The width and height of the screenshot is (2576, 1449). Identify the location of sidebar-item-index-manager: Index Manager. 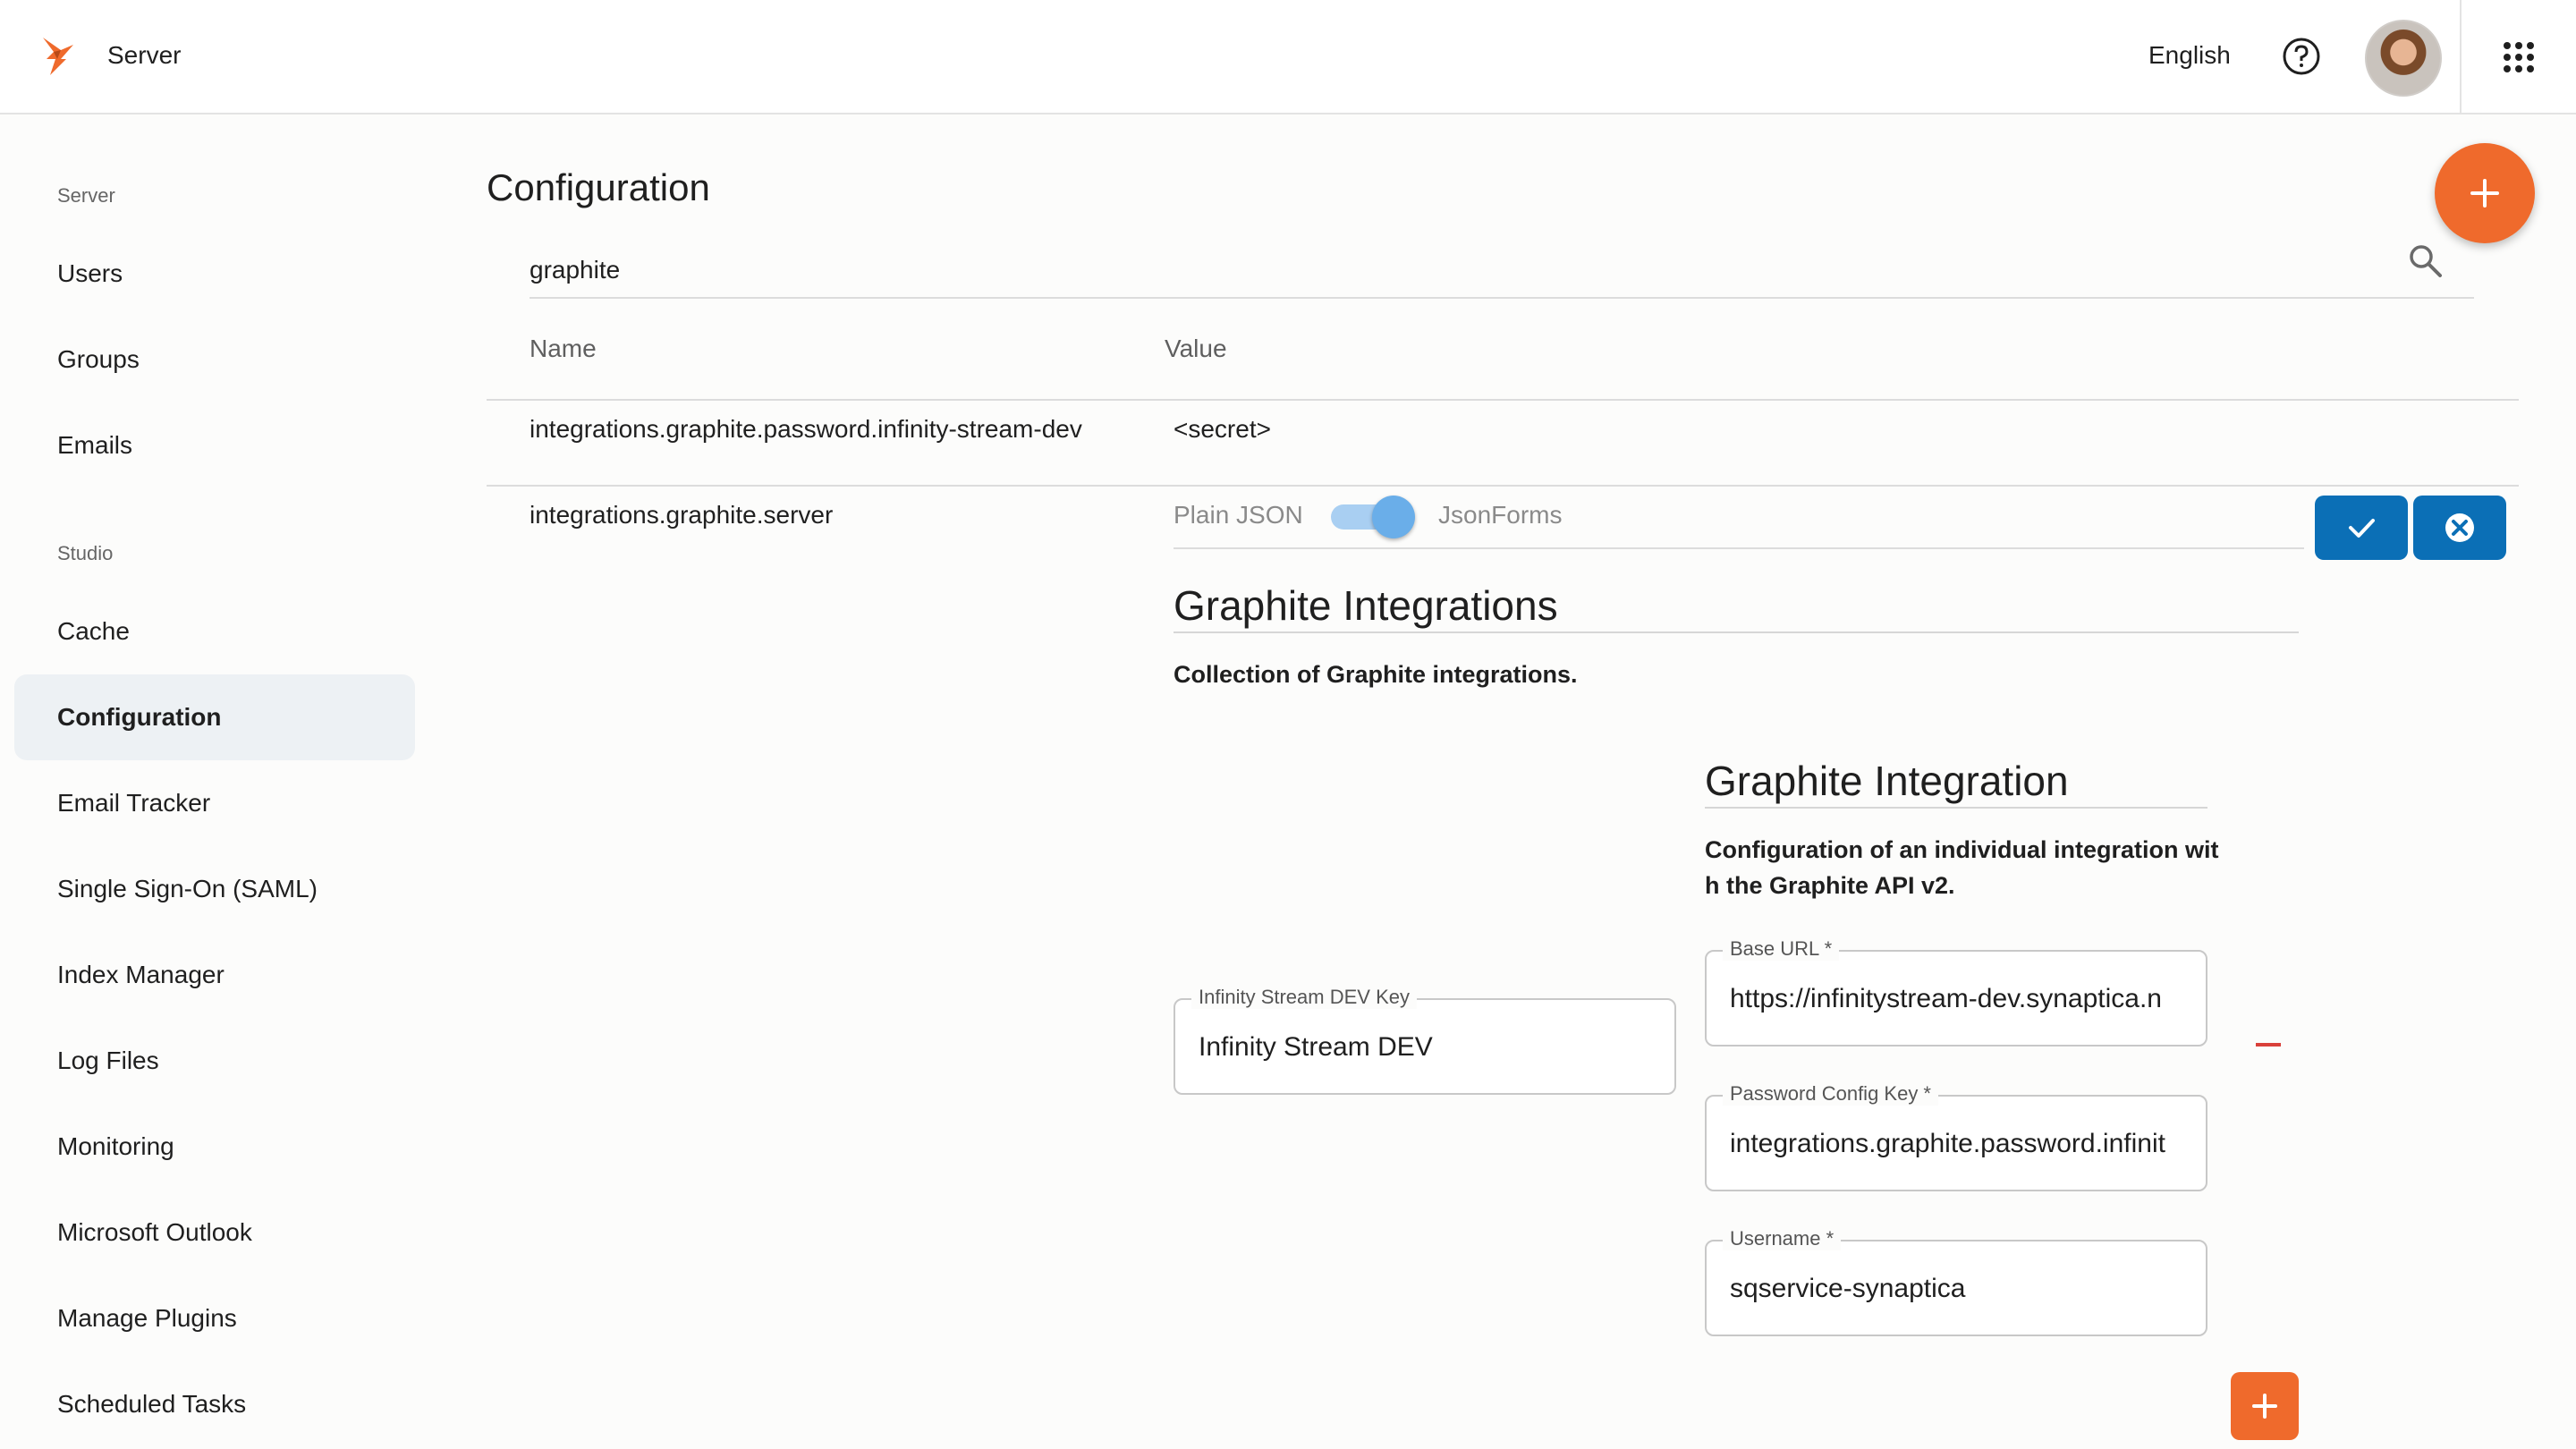
(214, 975).